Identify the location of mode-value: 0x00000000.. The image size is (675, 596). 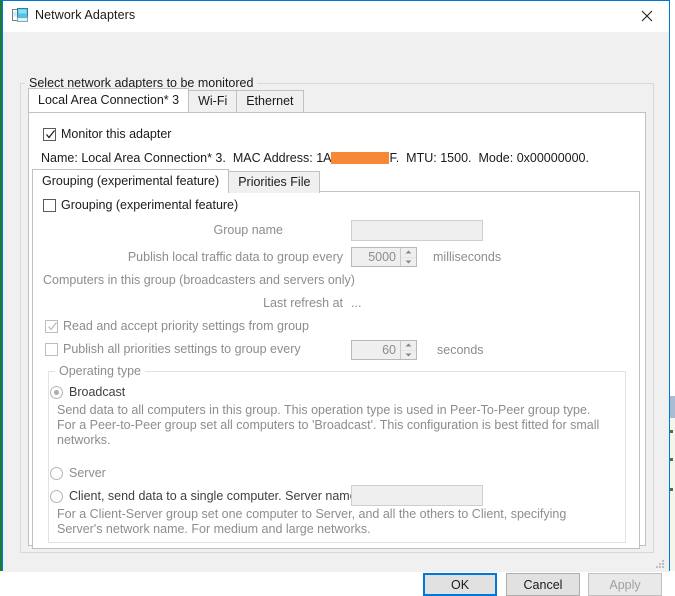
(552, 158).